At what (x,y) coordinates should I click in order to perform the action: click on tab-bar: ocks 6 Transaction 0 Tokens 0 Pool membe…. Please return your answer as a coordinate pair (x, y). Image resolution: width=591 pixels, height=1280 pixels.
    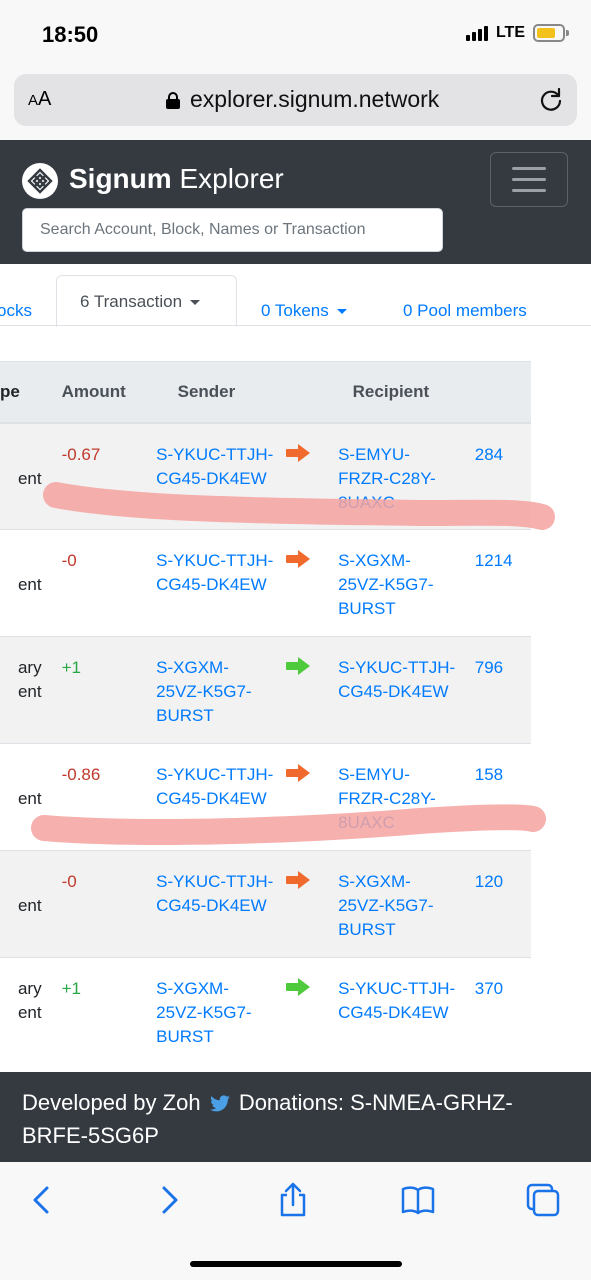
    Looking at the image, I should click on (295, 295).